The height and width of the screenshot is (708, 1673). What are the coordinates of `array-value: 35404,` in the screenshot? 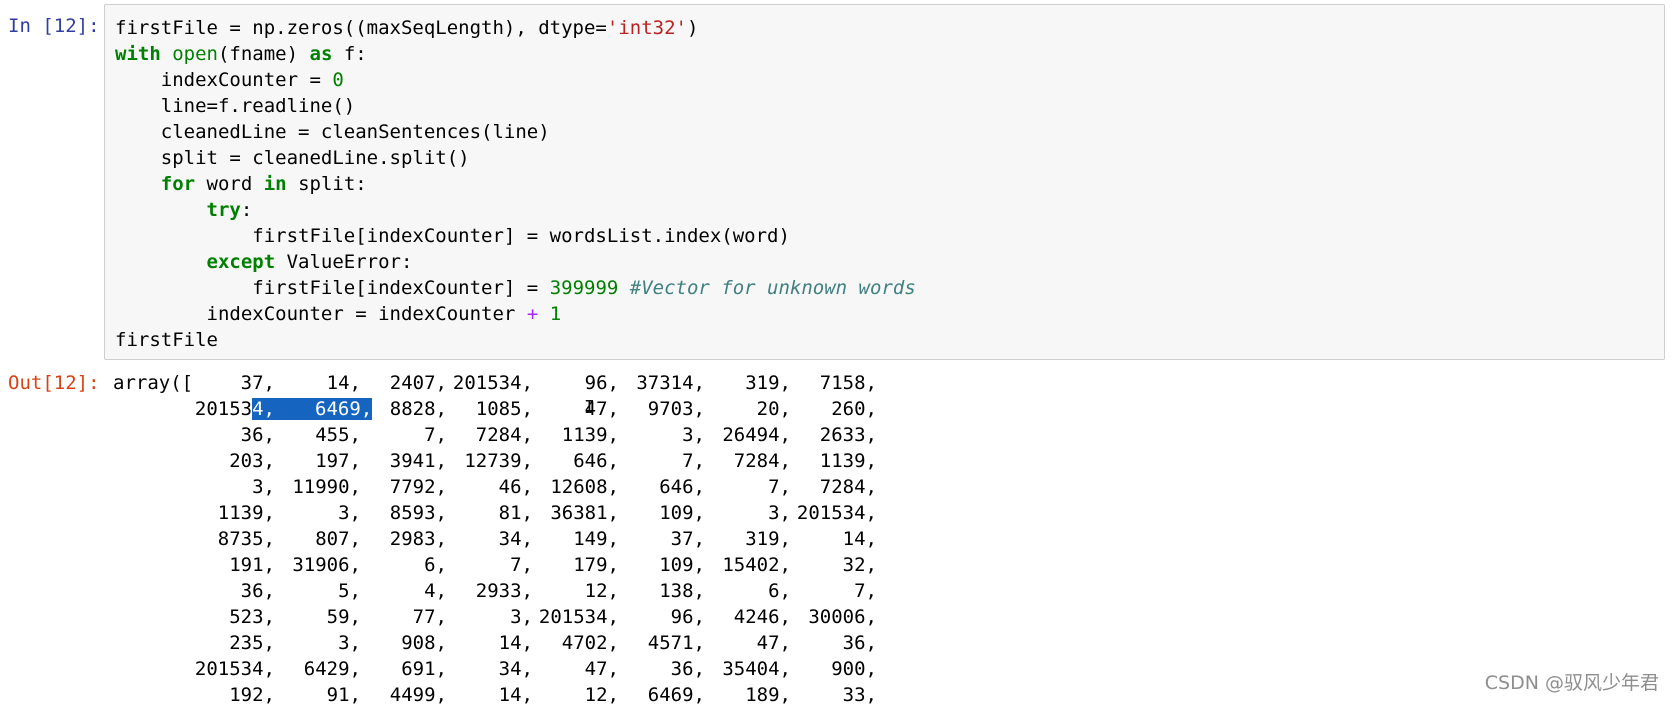 It's located at (756, 669).